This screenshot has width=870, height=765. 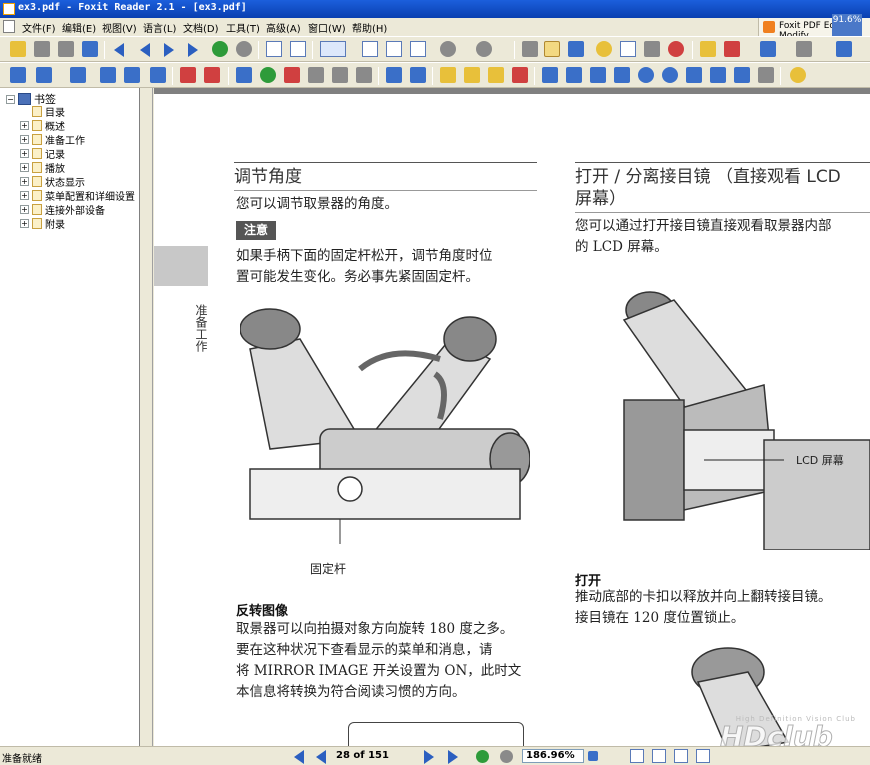 What do you see at coordinates (694, 75) in the screenshot?
I see `draw-polygon-icon` at bounding box center [694, 75].